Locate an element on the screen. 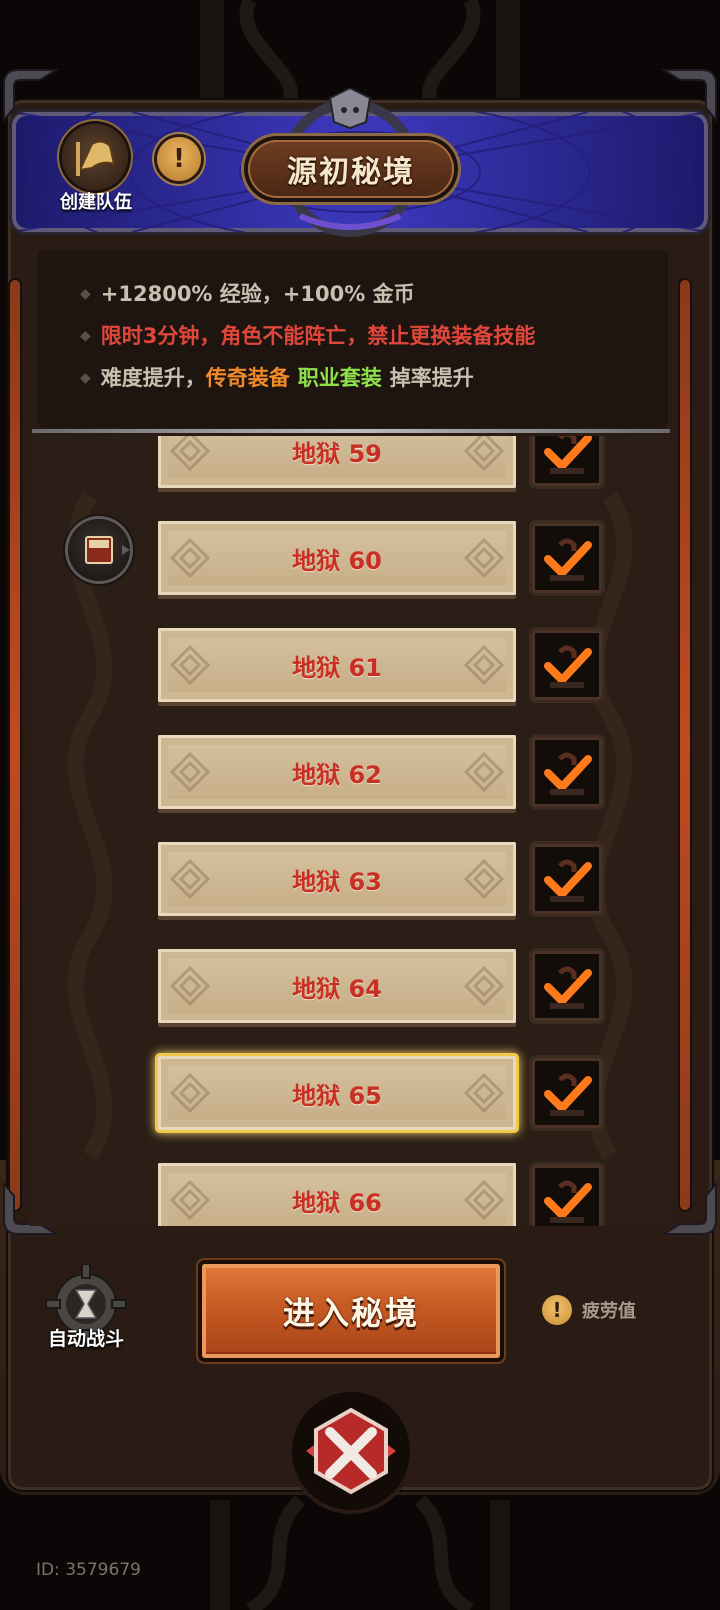  create-team-button: 创建队伍 is located at coordinates (96, 170).